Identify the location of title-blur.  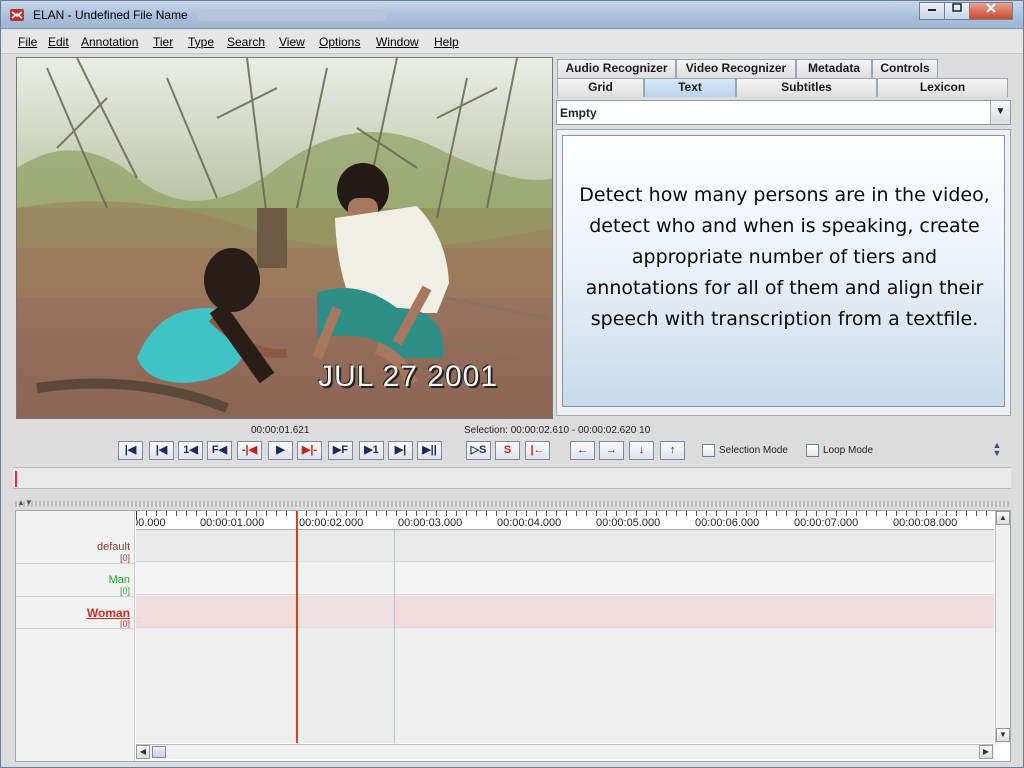
(292, 15).